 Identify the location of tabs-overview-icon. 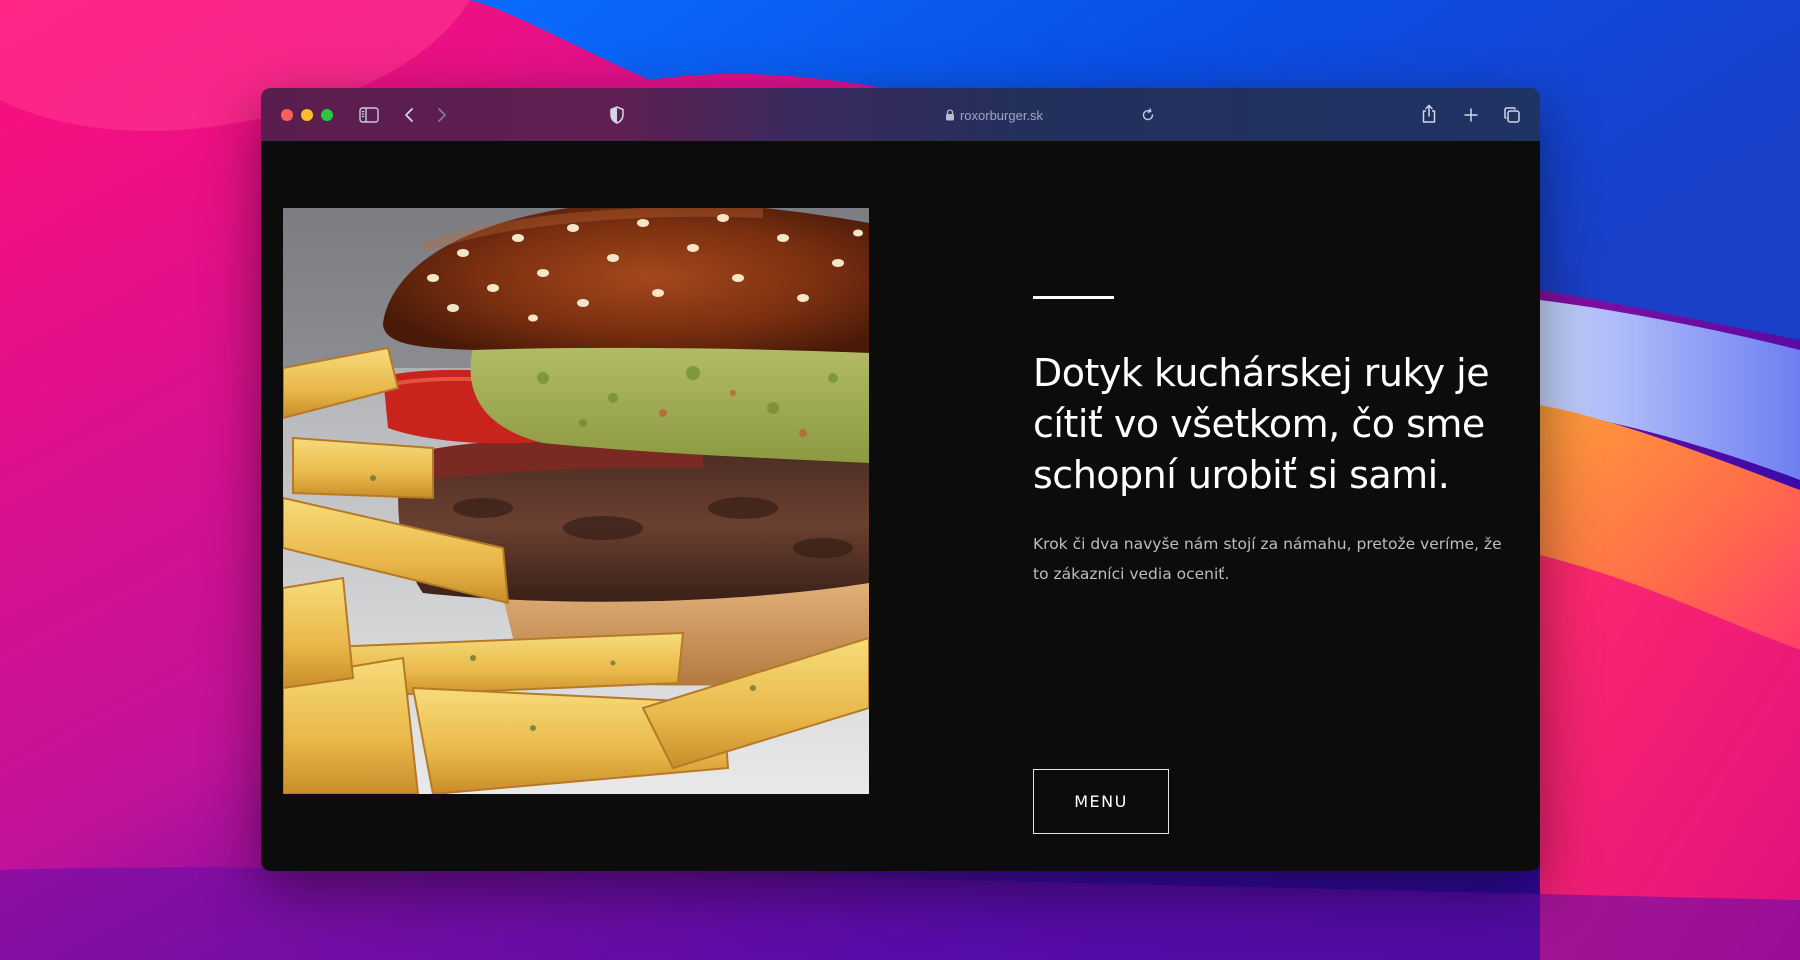
(1512, 115).